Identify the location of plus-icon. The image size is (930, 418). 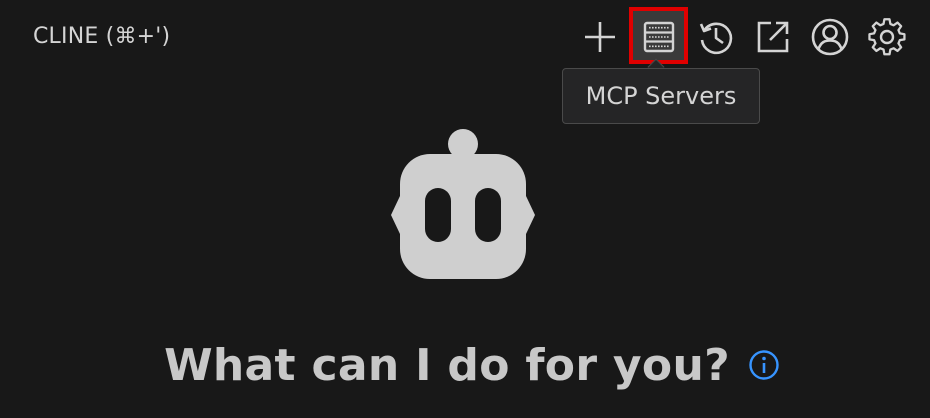
(600, 37).